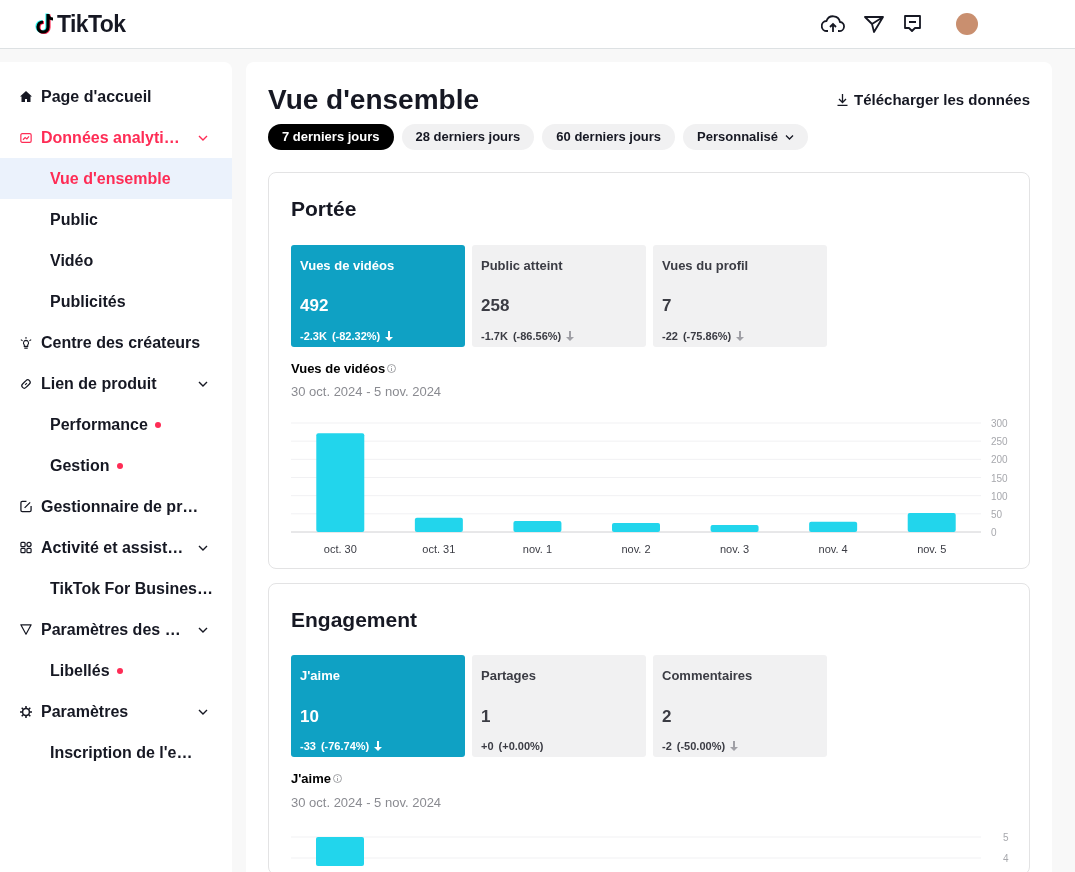  Describe the element at coordinates (833, 24) in the screenshot. I see `upload-cloud-icon` at that location.